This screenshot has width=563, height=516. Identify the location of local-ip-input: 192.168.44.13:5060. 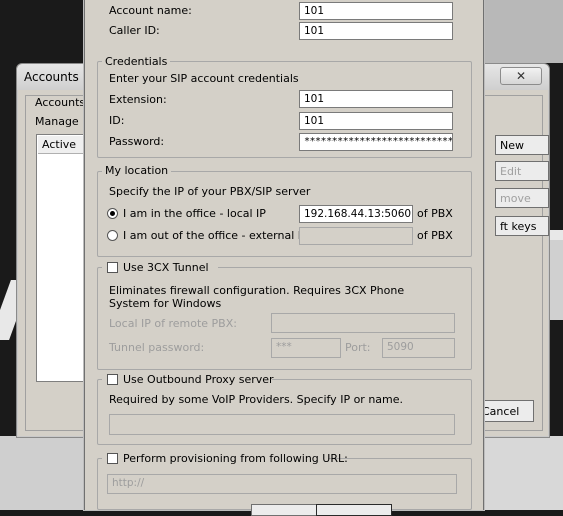
(356, 214).